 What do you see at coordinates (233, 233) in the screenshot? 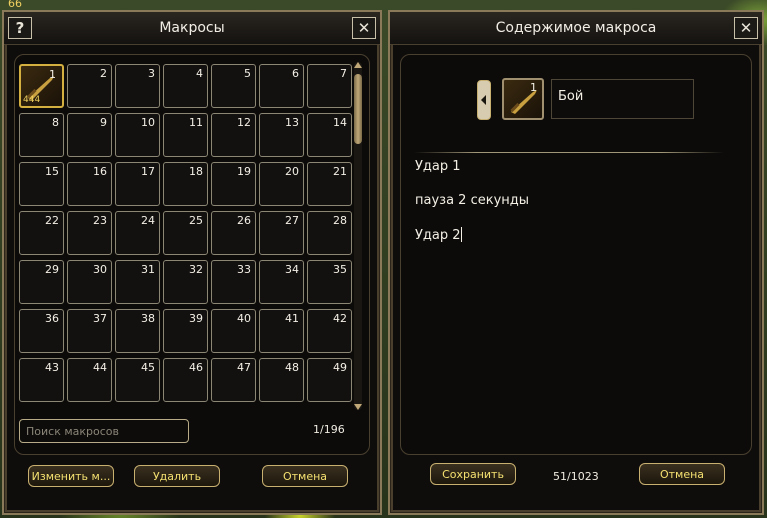
I see `macro-slot: 26` at bounding box center [233, 233].